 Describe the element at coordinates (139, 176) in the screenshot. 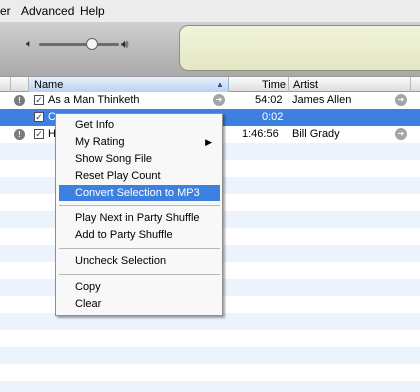

I see `context-reset-play-count: Reset Play Count` at that location.